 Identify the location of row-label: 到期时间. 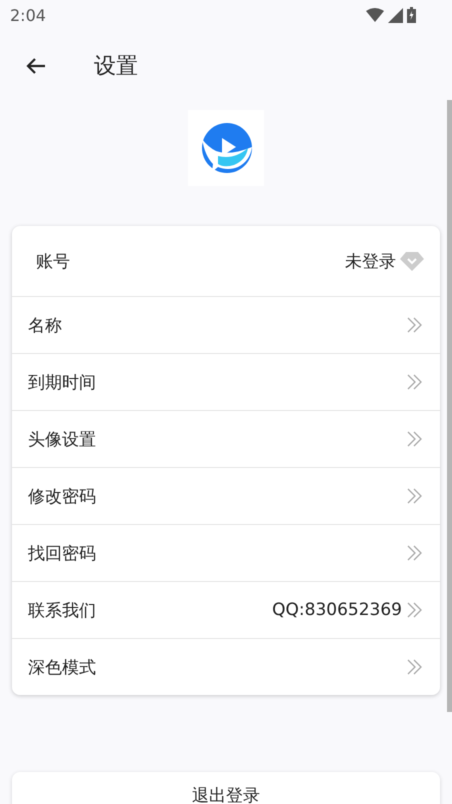
(62, 383).